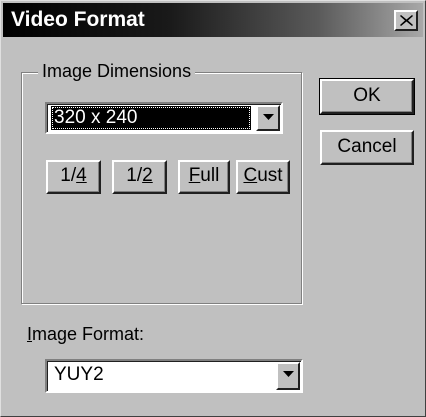 This screenshot has width=426, height=417. What do you see at coordinates (174, 376) in the screenshot?
I see `image-format-dropdown: YUY2` at bounding box center [174, 376].